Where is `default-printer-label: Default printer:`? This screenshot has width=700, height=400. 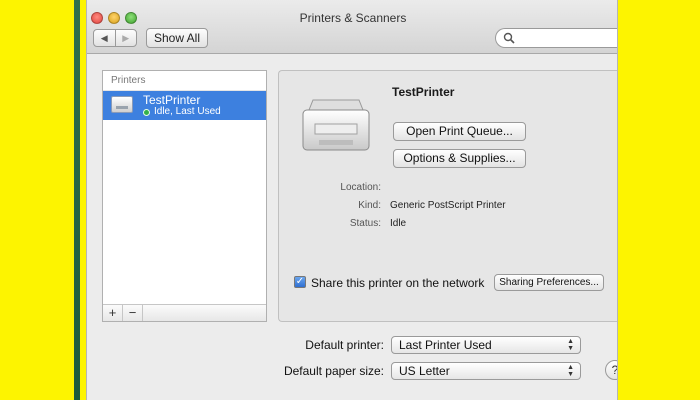
default-printer-label: Default printer: is located at coordinates (344, 345).